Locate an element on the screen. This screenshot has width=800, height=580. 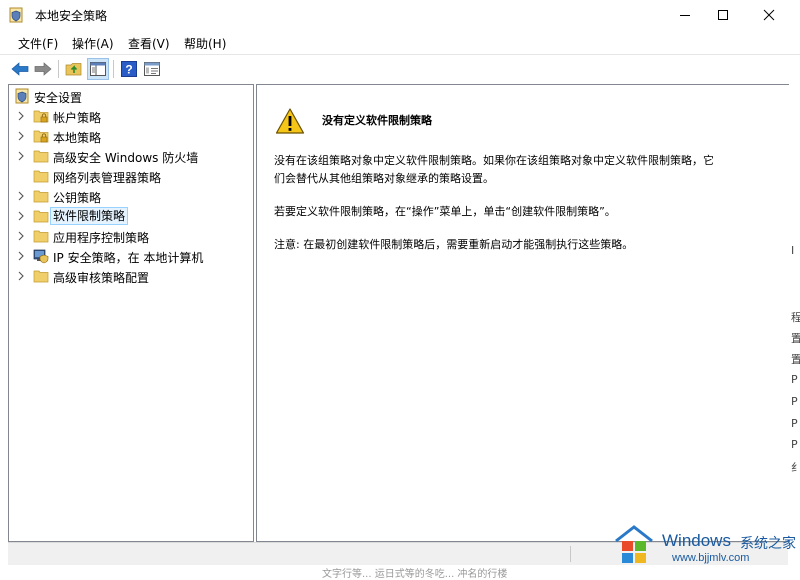
menu-help: 帮助(H) is located at coordinates (205, 43).